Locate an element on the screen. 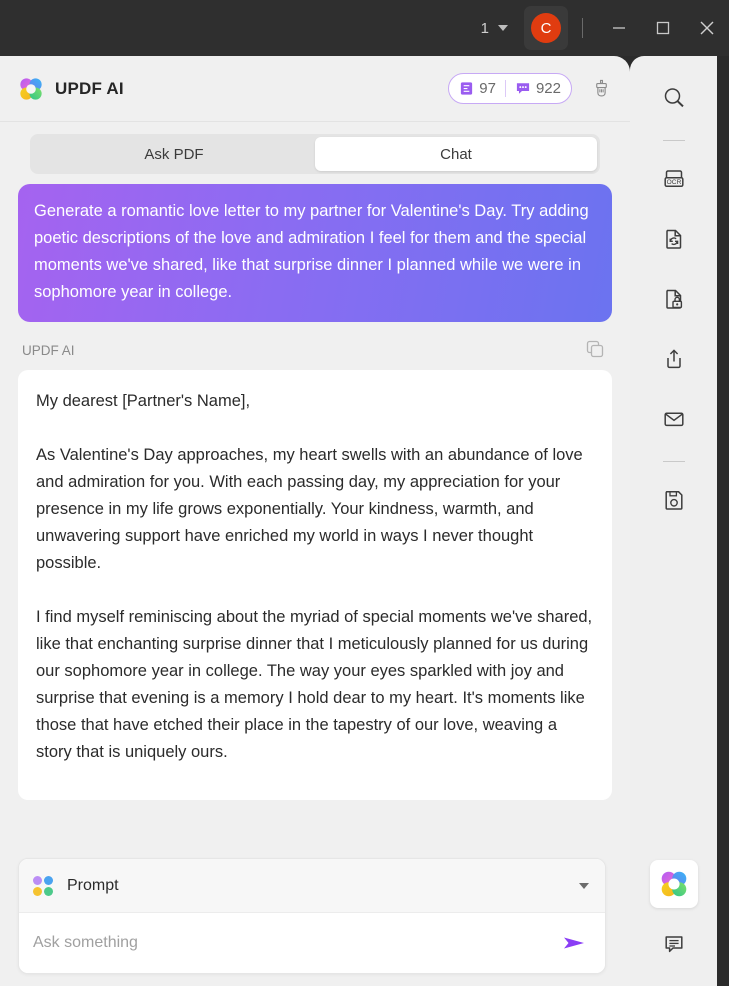  ocr-icon: OCR is located at coordinates (673, 178).